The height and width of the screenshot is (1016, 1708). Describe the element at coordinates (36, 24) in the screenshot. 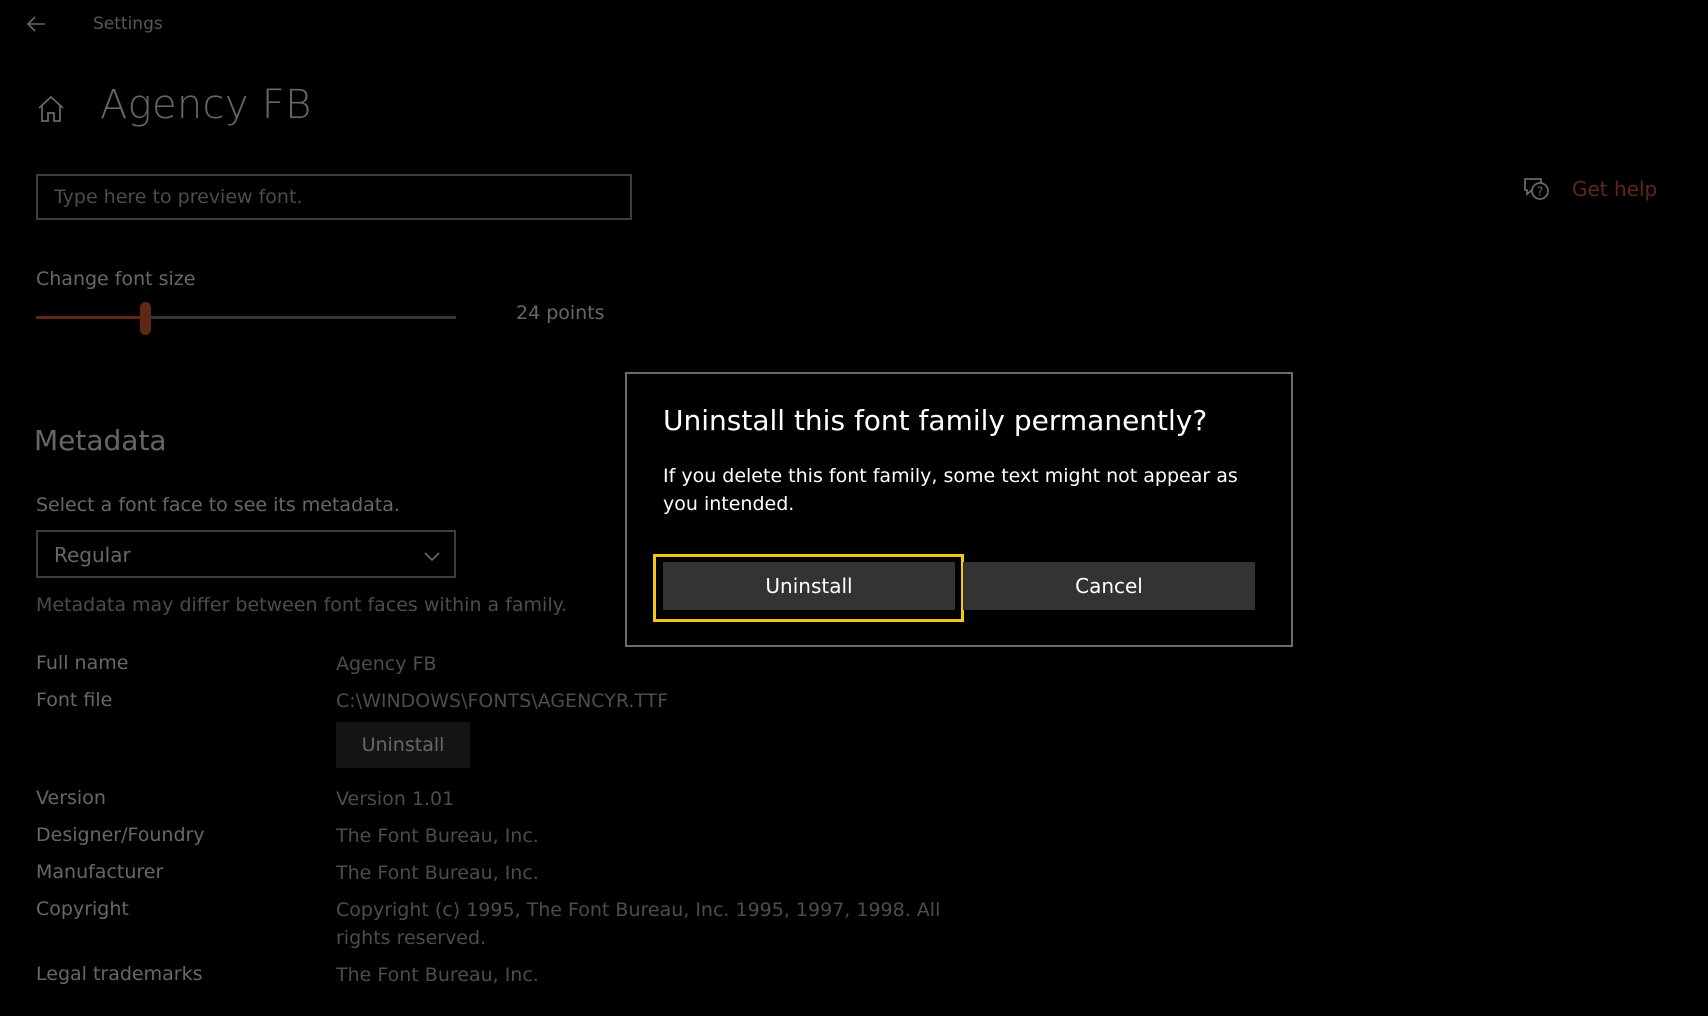

I see `back-arrow-icon` at that location.